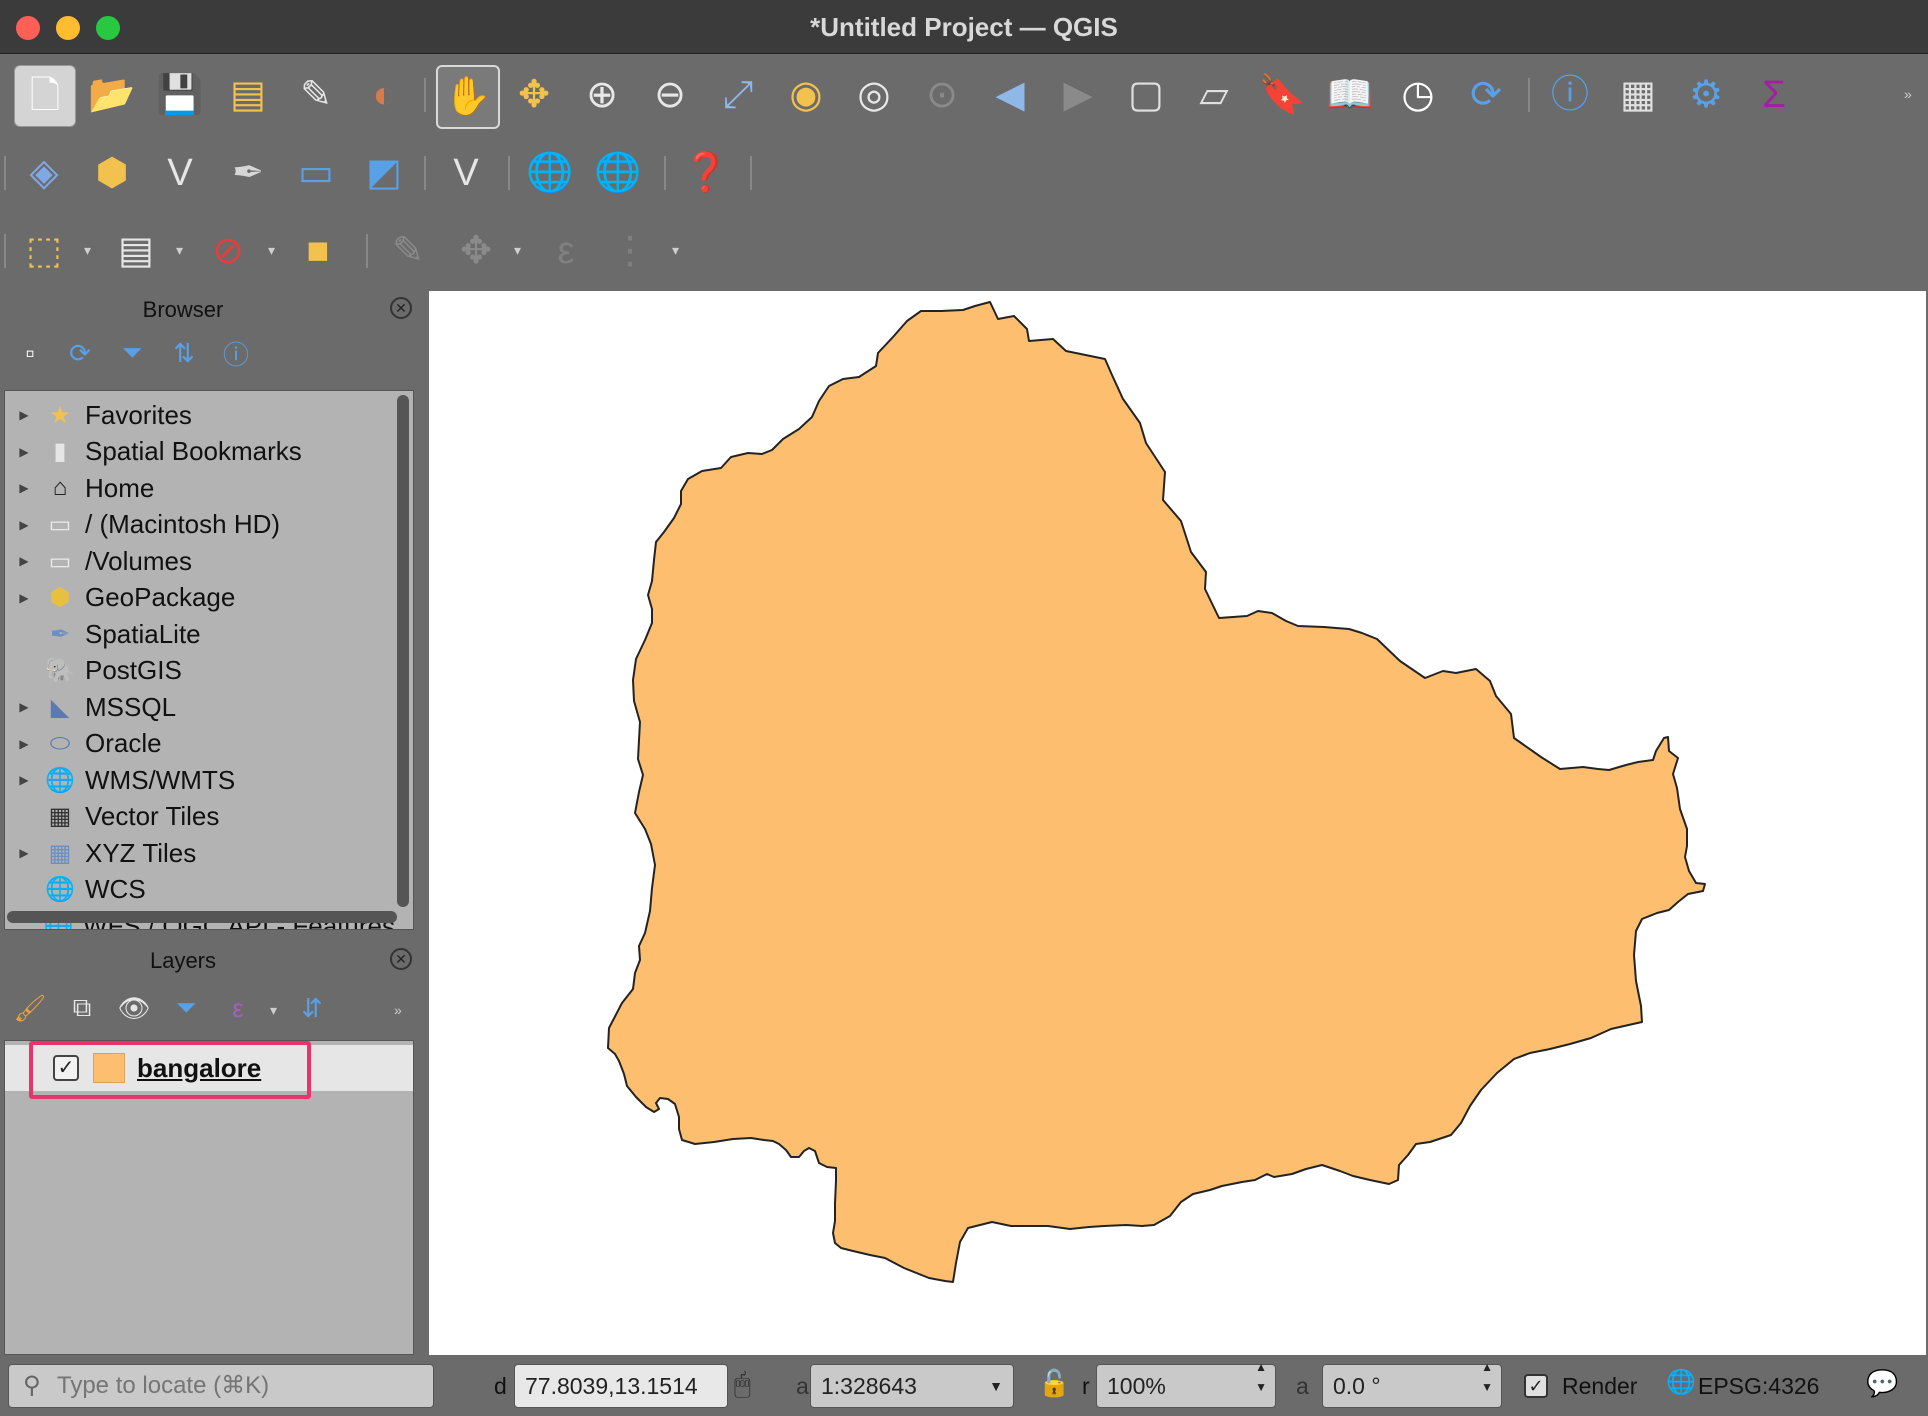 Image resolution: width=1928 pixels, height=1416 pixels. Describe the element at coordinates (742, 1384) in the screenshot. I see `toggle-extents-icon: 🖱` at that location.